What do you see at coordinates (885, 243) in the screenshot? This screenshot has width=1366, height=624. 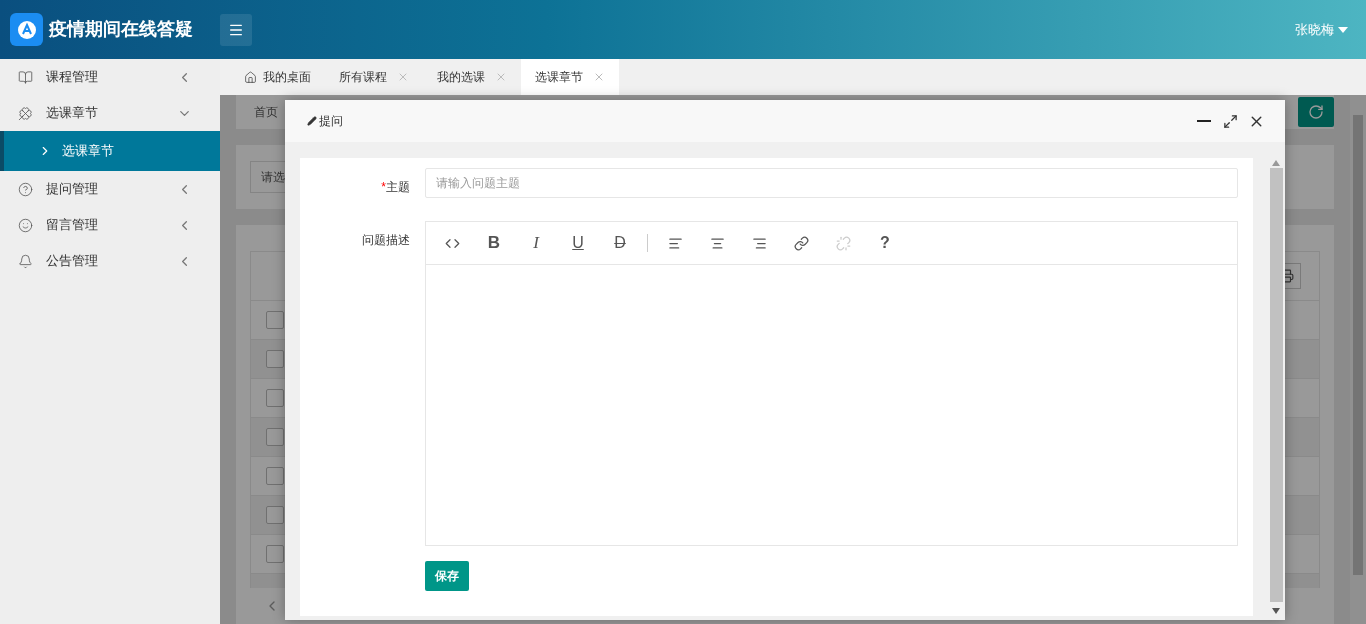 I see `help-button: ?` at bounding box center [885, 243].